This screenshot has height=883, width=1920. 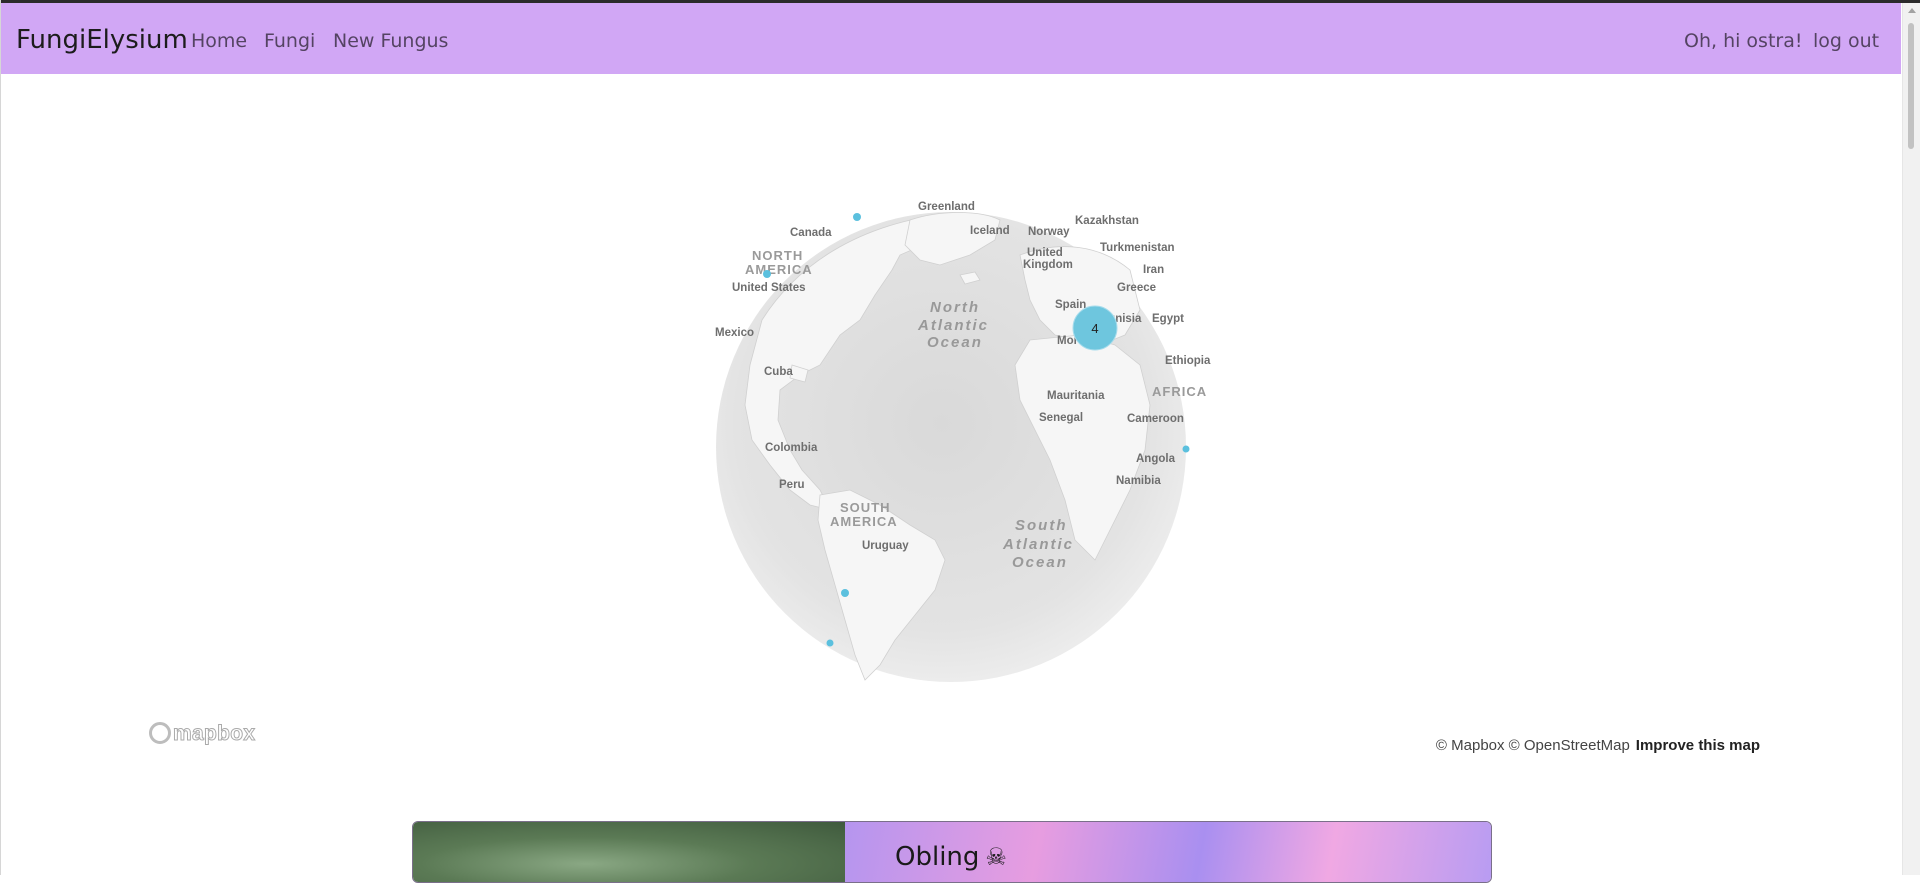 What do you see at coordinates (1911, 86) in the screenshot?
I see `scroll-thumb` at bounding box center [1911, 86].